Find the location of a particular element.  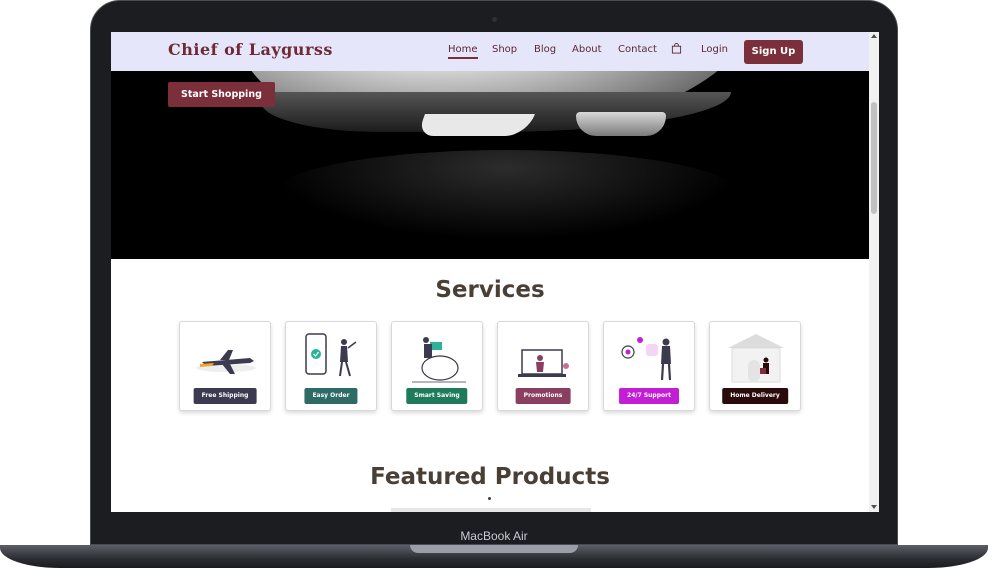

service-label: Easy Order is located at coordinates (331, 396).